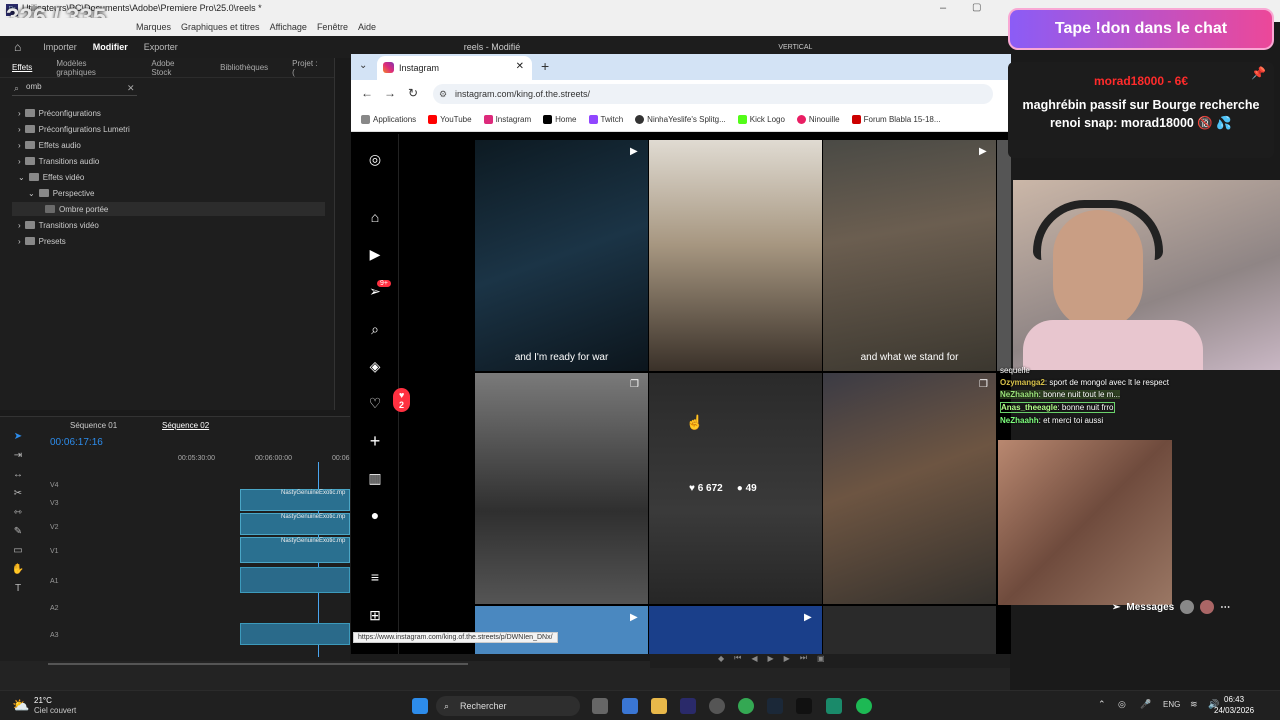  What do you see at coordinates (804, 706) in the screenshot?
I see `tiktok-icon` at bounding box center [804, 706].